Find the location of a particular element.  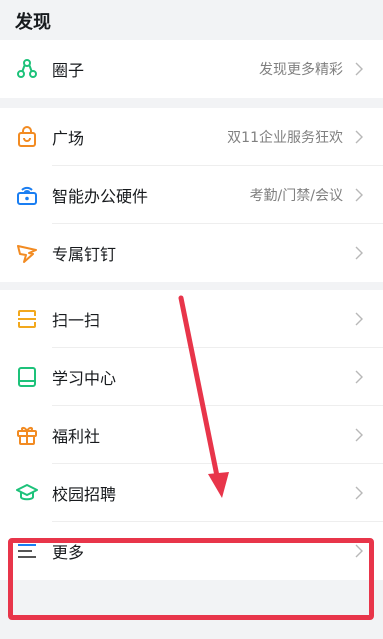

scan-icon is located at coordinates (27, 319).